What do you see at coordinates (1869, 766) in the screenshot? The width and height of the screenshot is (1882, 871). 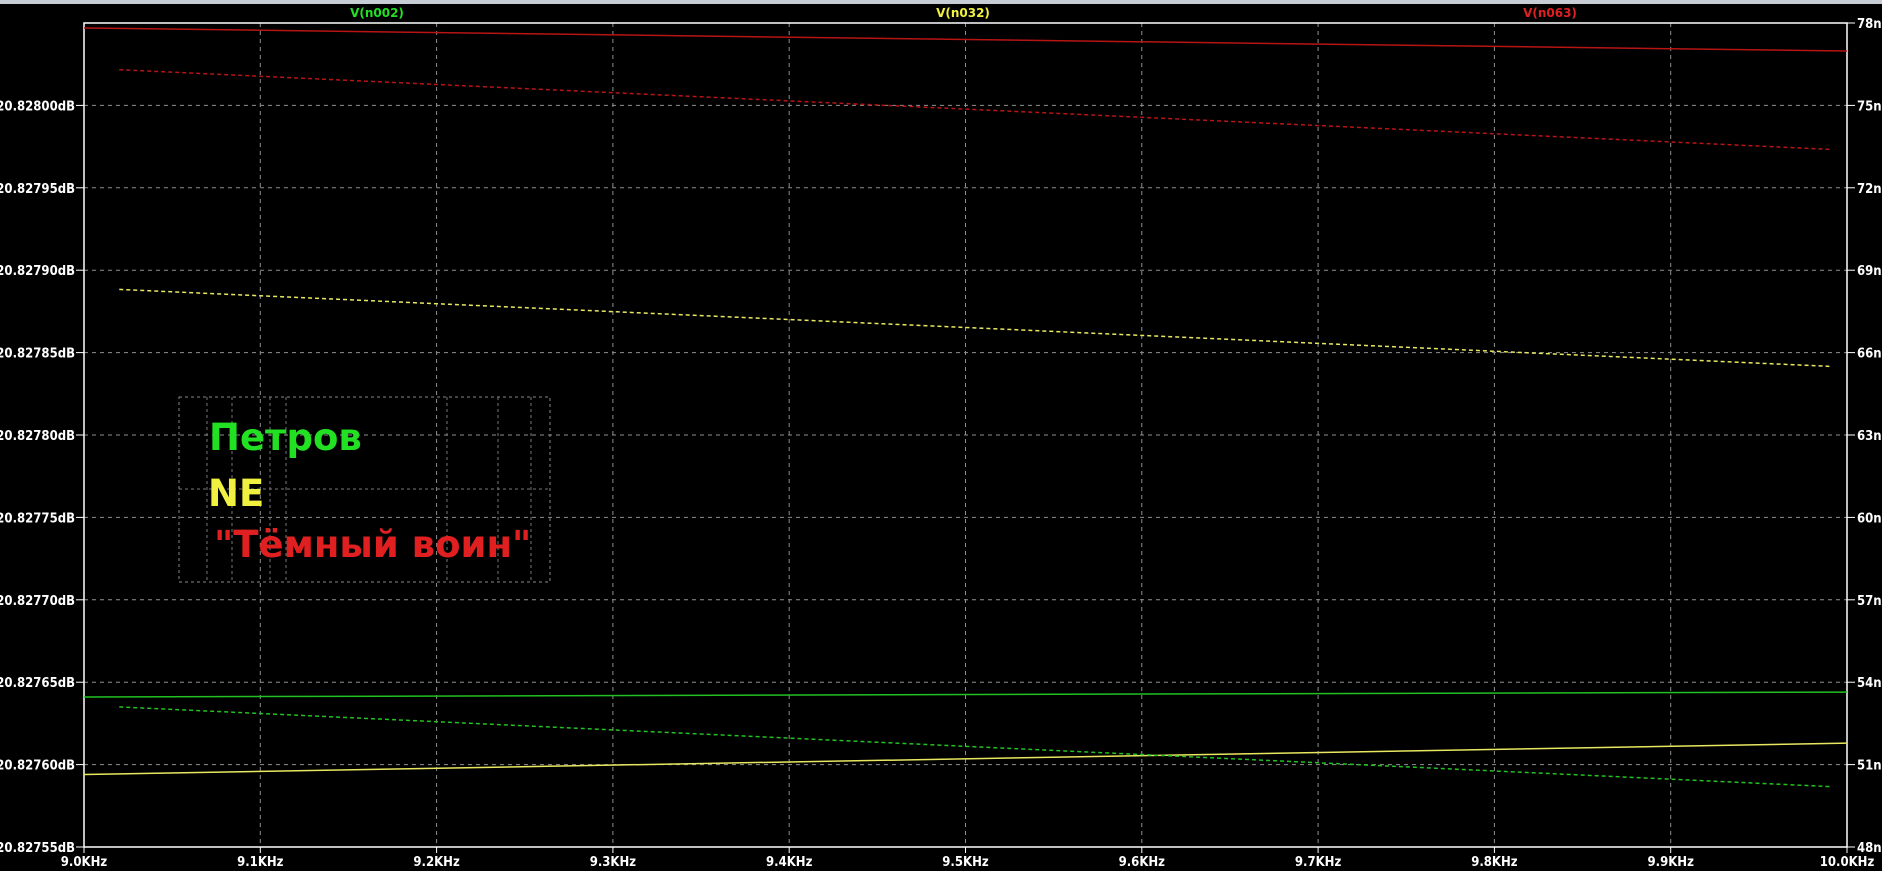 I see `y-right-tick-label: 51ns` at bounding box center [1869, 766].